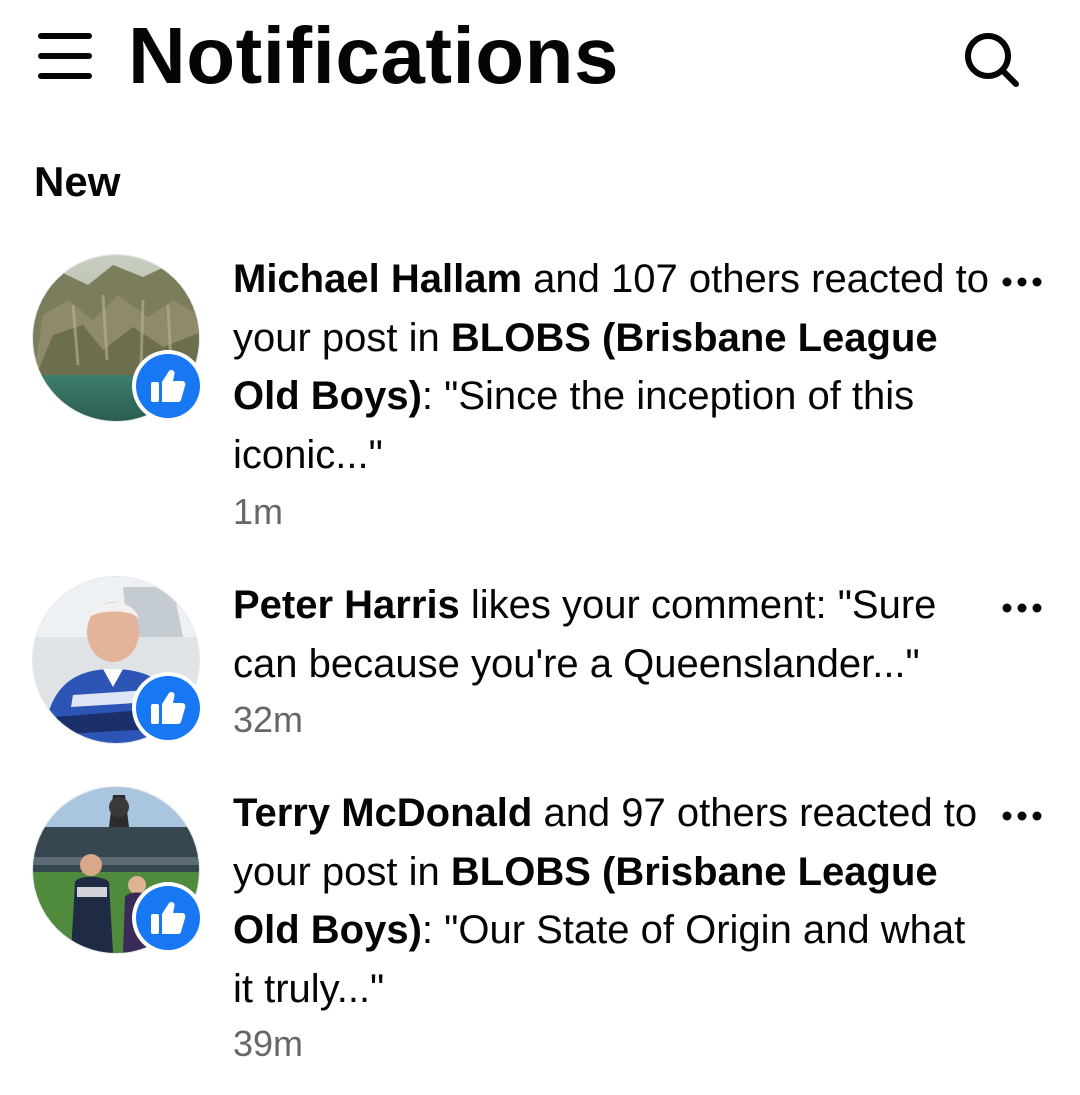 The height and width of the screenshot is (1095, 1080). Describe the element at coordinates (346, 605) in the screenshot. I see `actor-name: Peter Harris` at that location.